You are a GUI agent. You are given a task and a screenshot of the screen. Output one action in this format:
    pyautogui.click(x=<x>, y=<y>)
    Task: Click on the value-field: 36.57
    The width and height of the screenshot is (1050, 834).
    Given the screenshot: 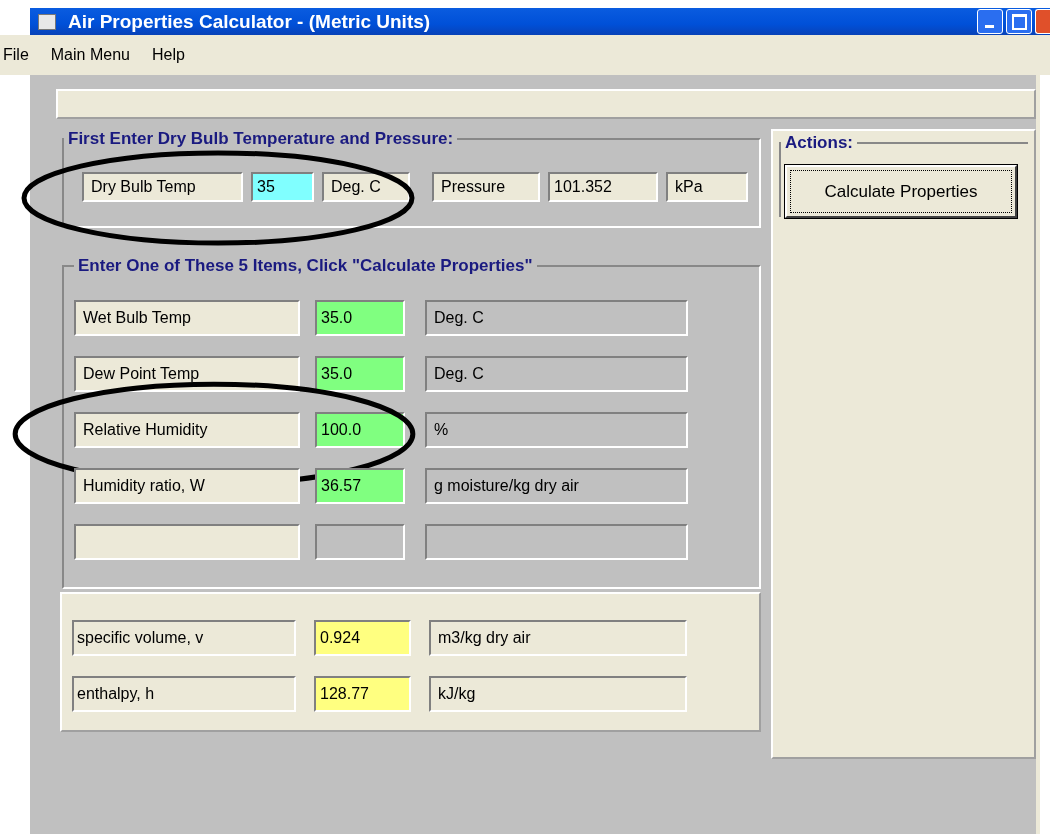 What is the action you would take?
    pyautogui.click(x=360, y=486)
    